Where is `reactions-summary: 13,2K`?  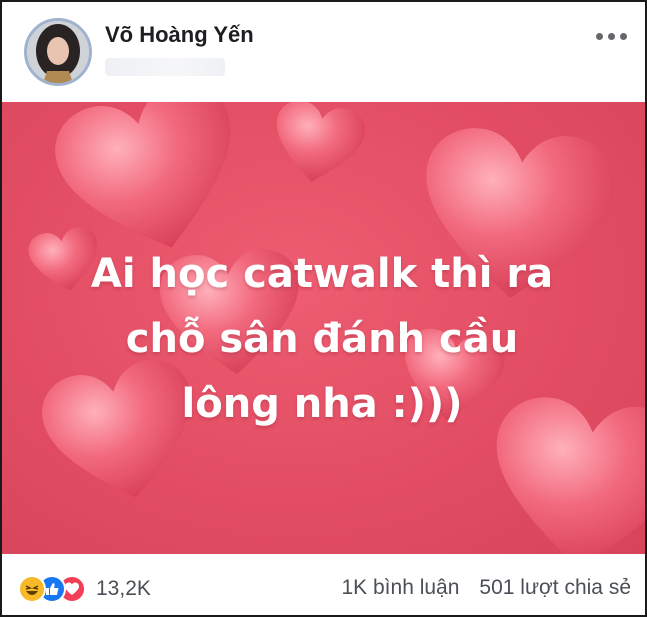
reactions-summary: 13,2K is located at coordinates (84, 589).